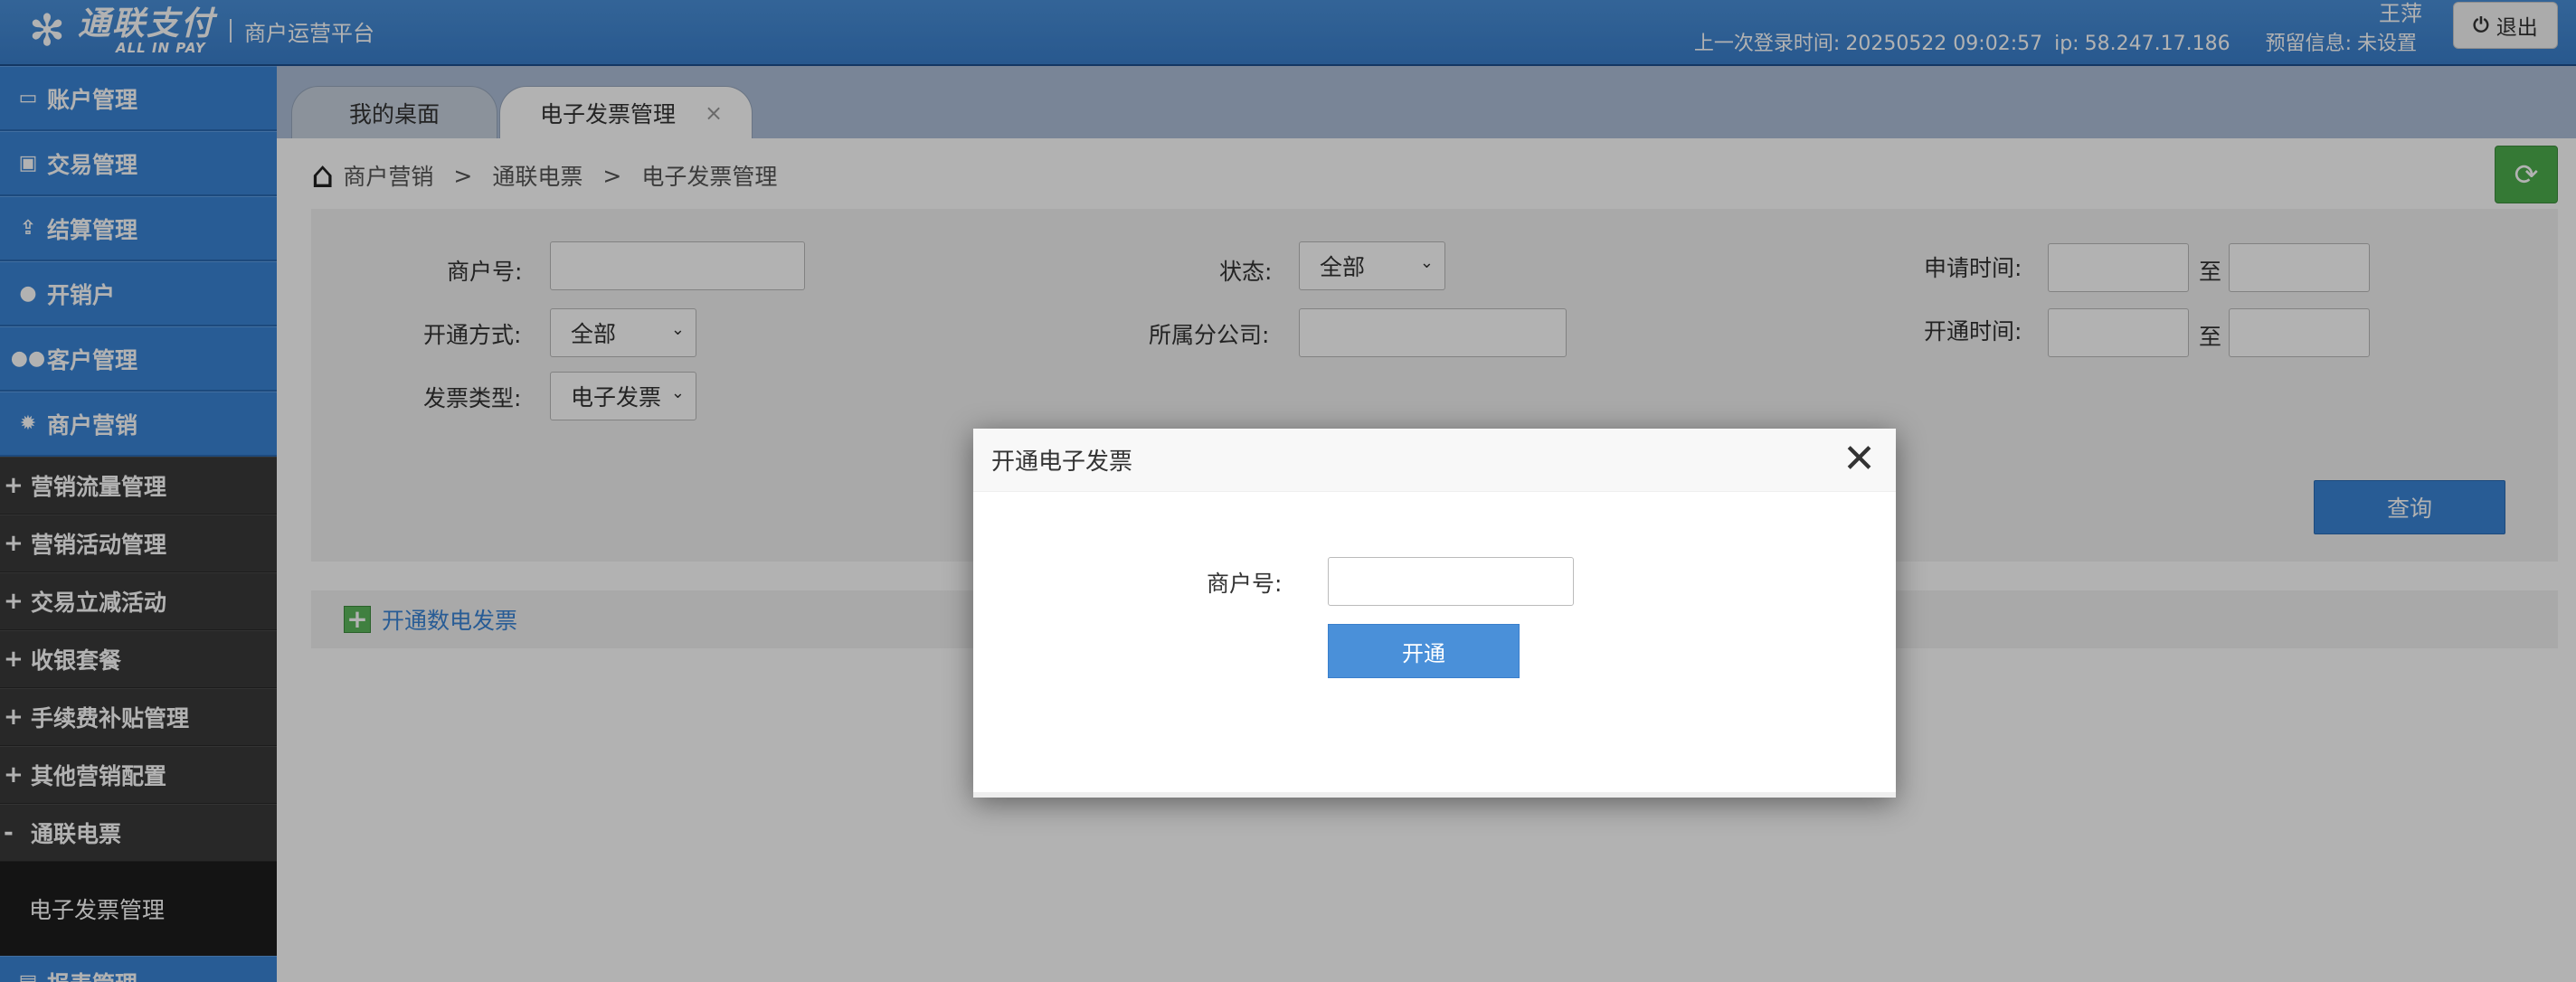 The width and height of the screenshot is (2576, 982). I want to click on dialog-title: 开通电子发票, so click(1062, 462).